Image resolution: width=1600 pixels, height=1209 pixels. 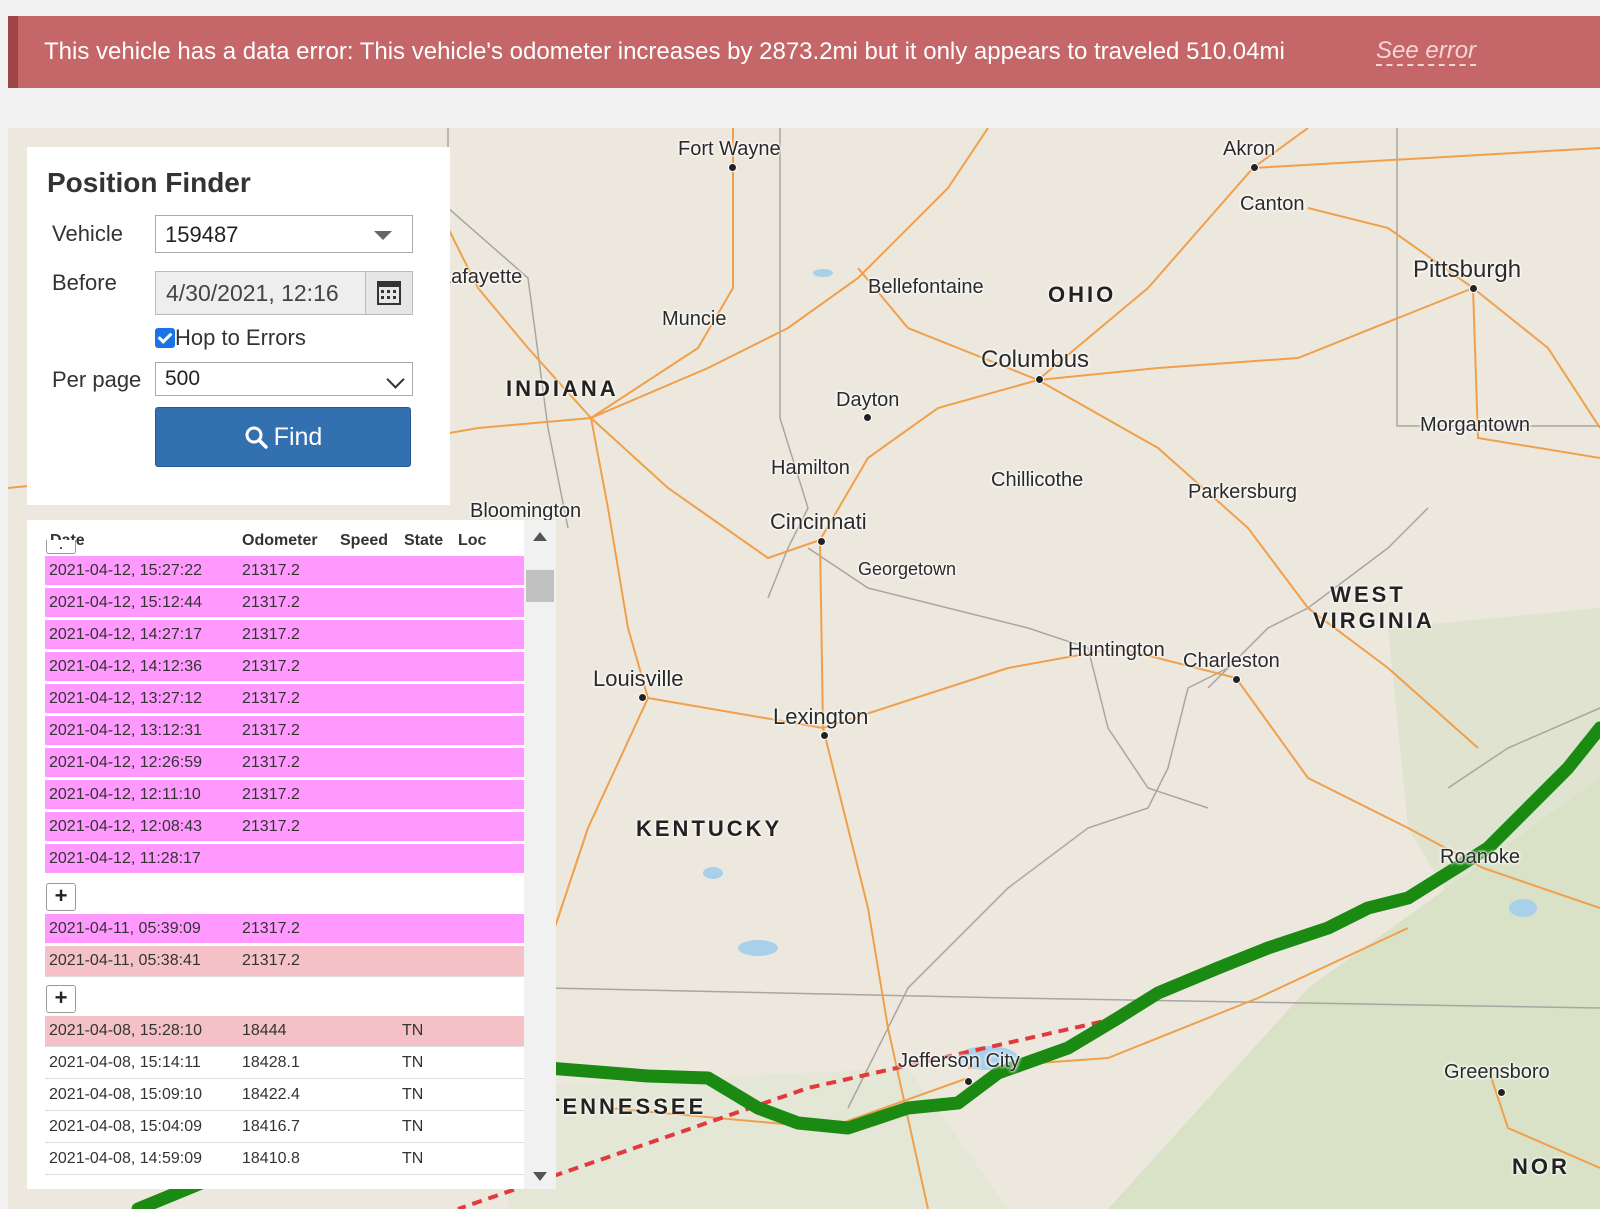 I want to click on table-row: 2021-04-12, 13:12:31 21317.2, so click(x=284, y=731).